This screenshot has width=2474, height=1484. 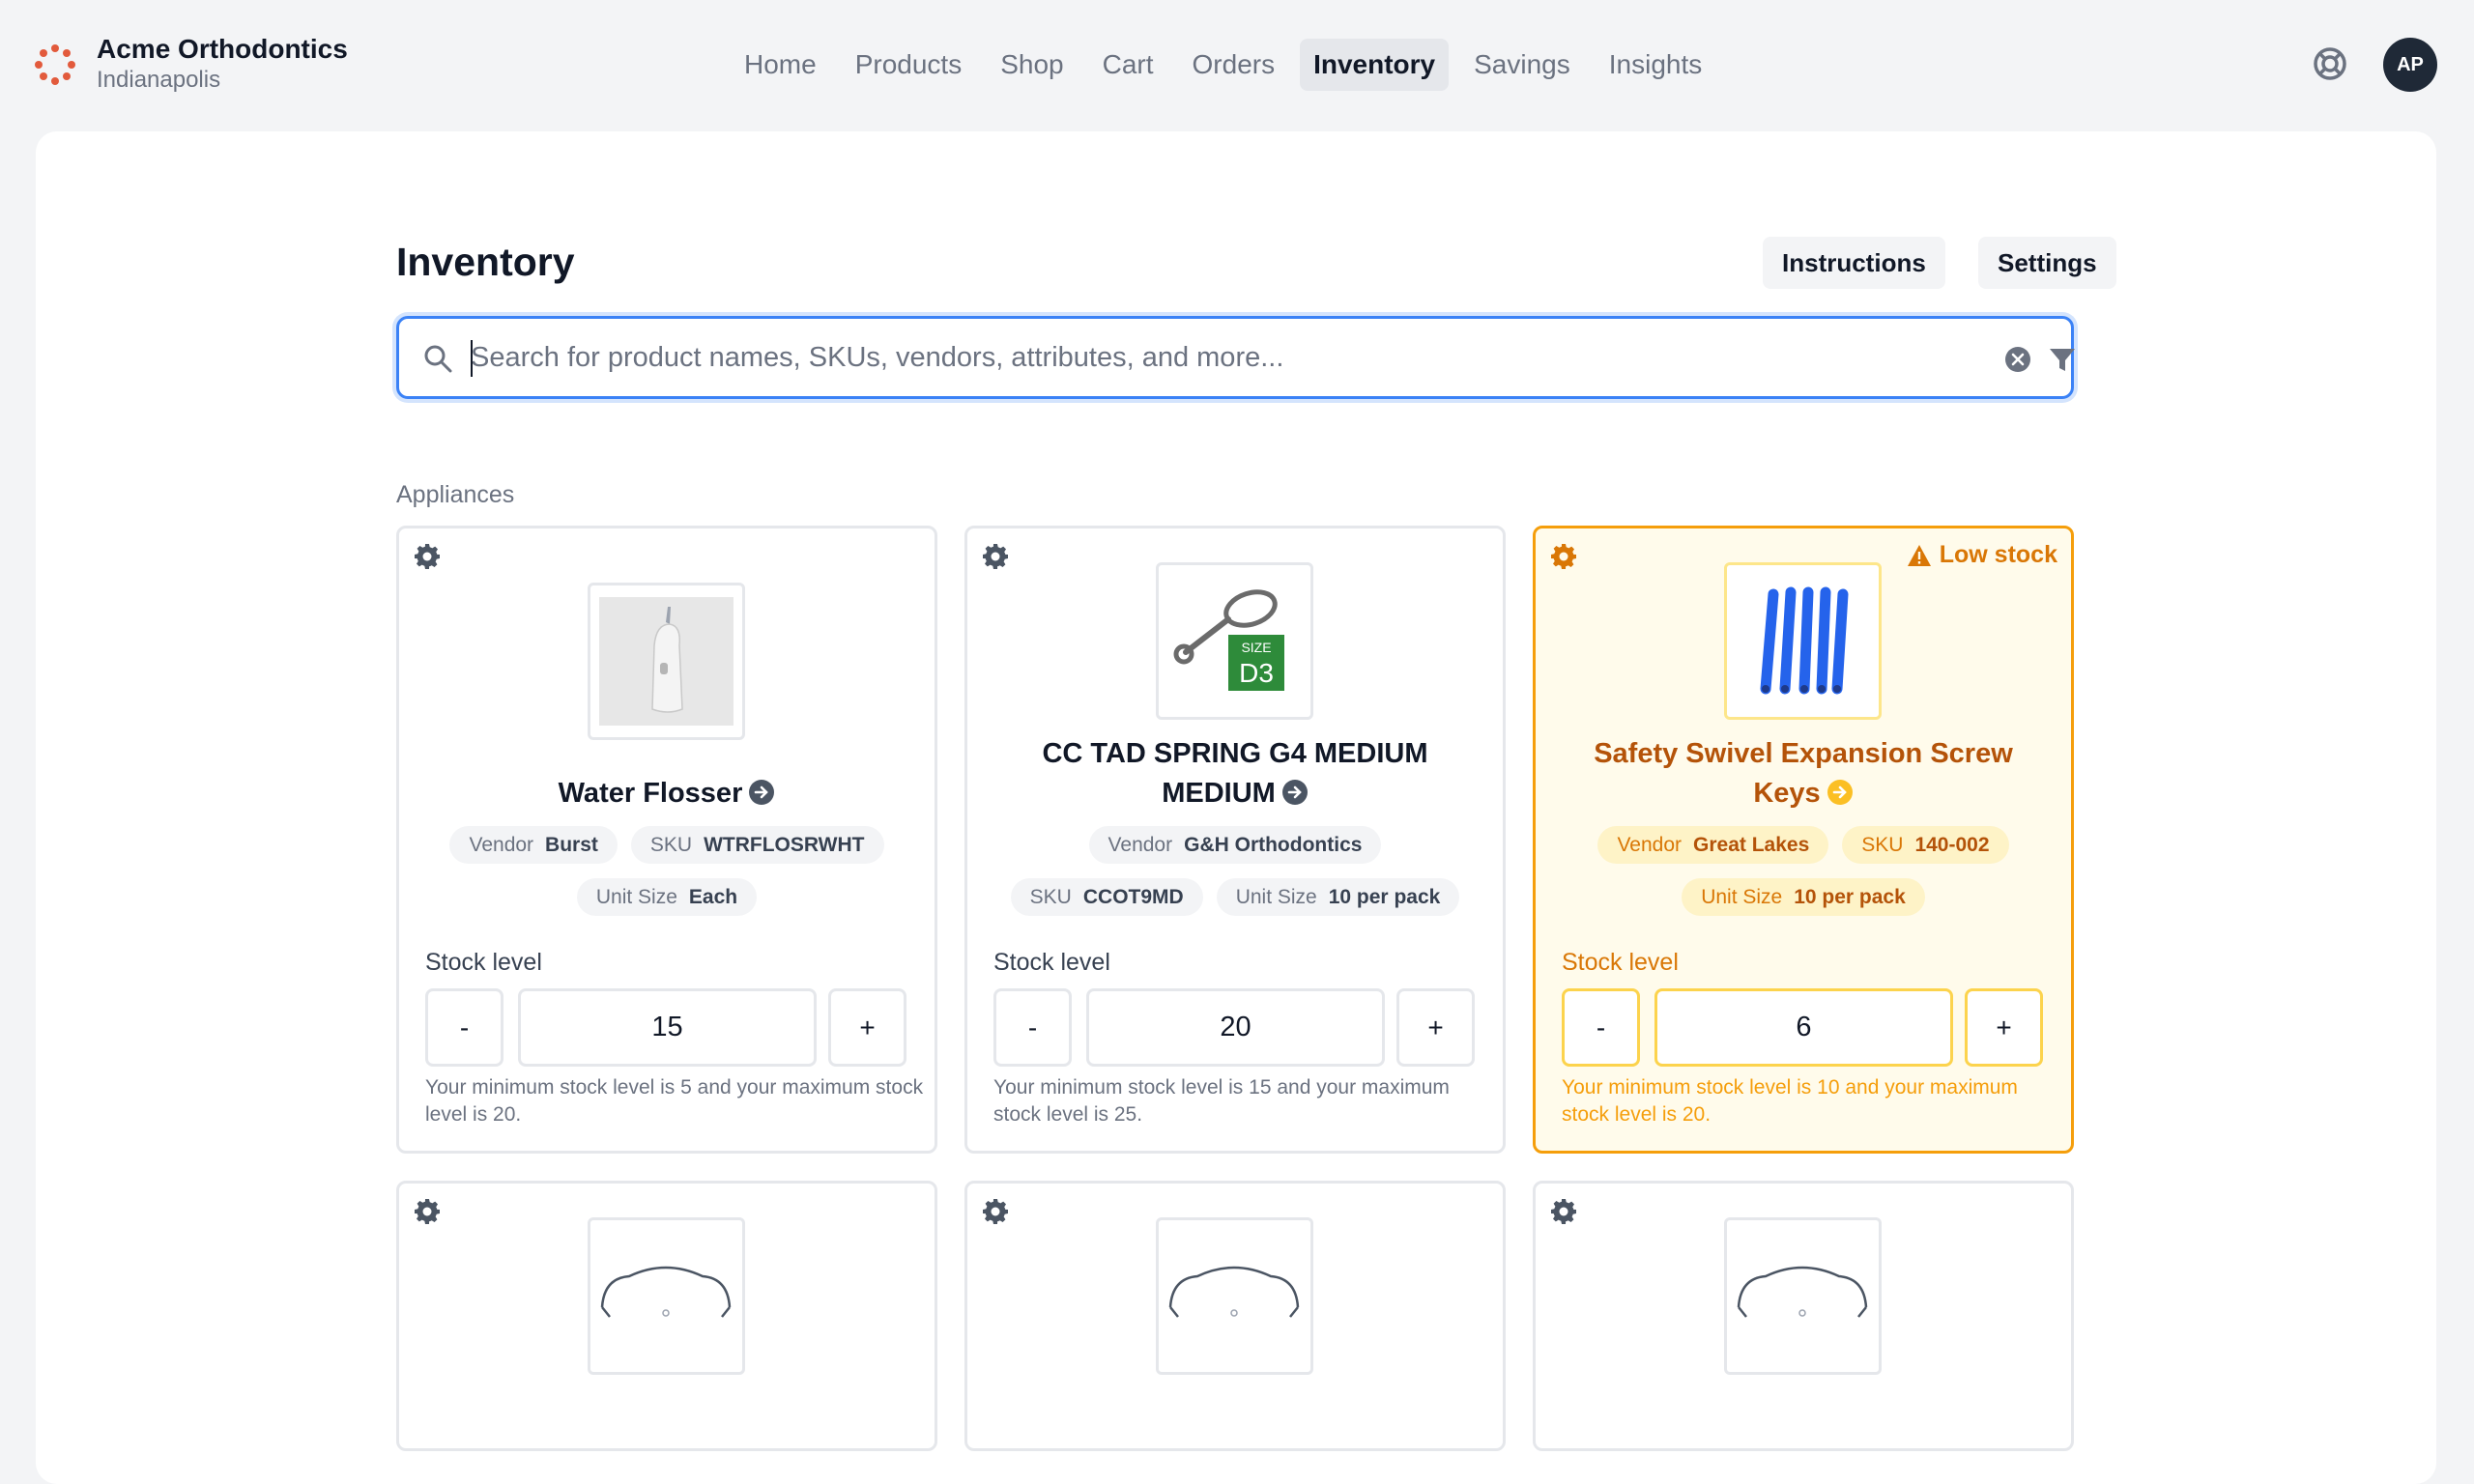 I want to click on stock-level-input: 20, so click(x=1235, y=1028).